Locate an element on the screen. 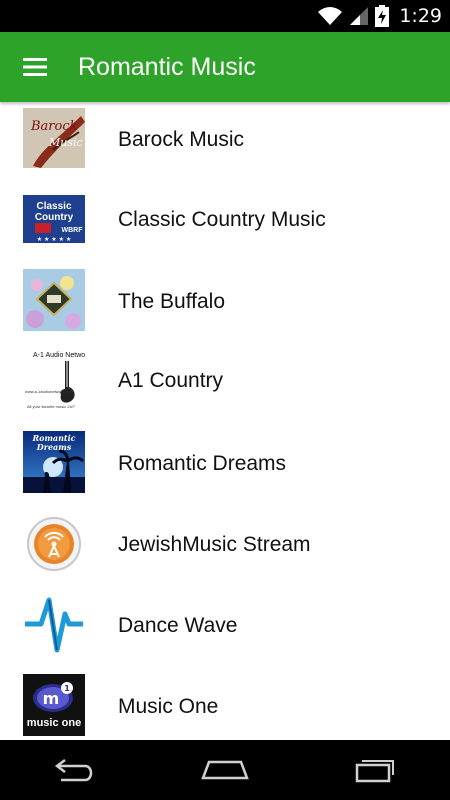 This screenshot has width=450, height=800. svg-text: All your favorite music 24/7 is located at coordinates (51, 406).